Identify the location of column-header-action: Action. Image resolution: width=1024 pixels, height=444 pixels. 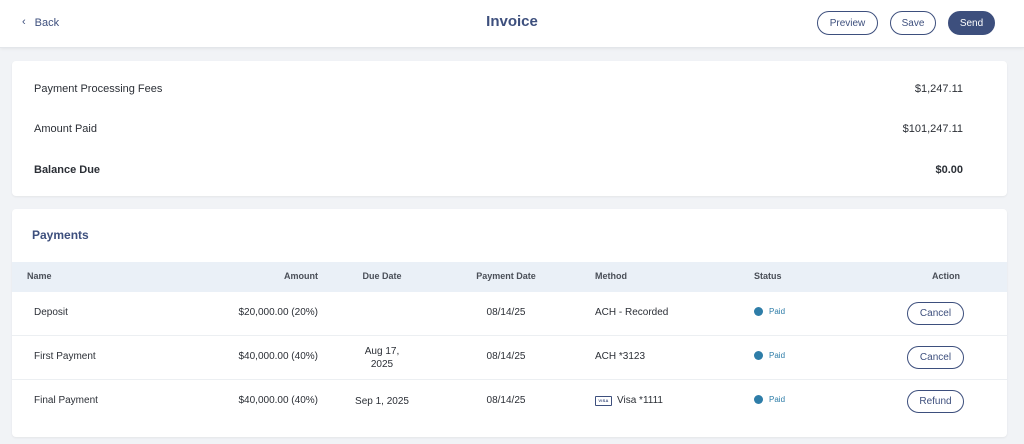
(946, 276).